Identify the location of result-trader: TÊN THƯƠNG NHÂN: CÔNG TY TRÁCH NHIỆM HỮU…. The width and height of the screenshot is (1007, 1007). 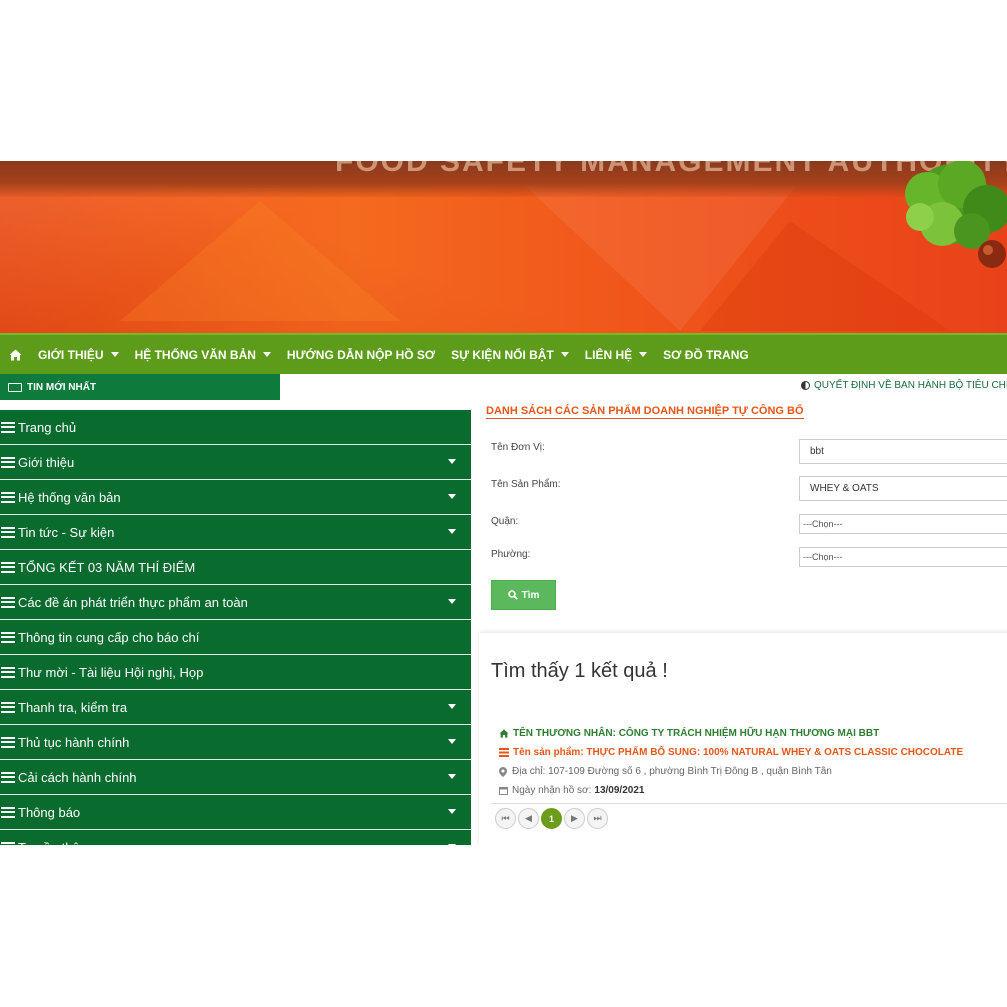
(689, 733).